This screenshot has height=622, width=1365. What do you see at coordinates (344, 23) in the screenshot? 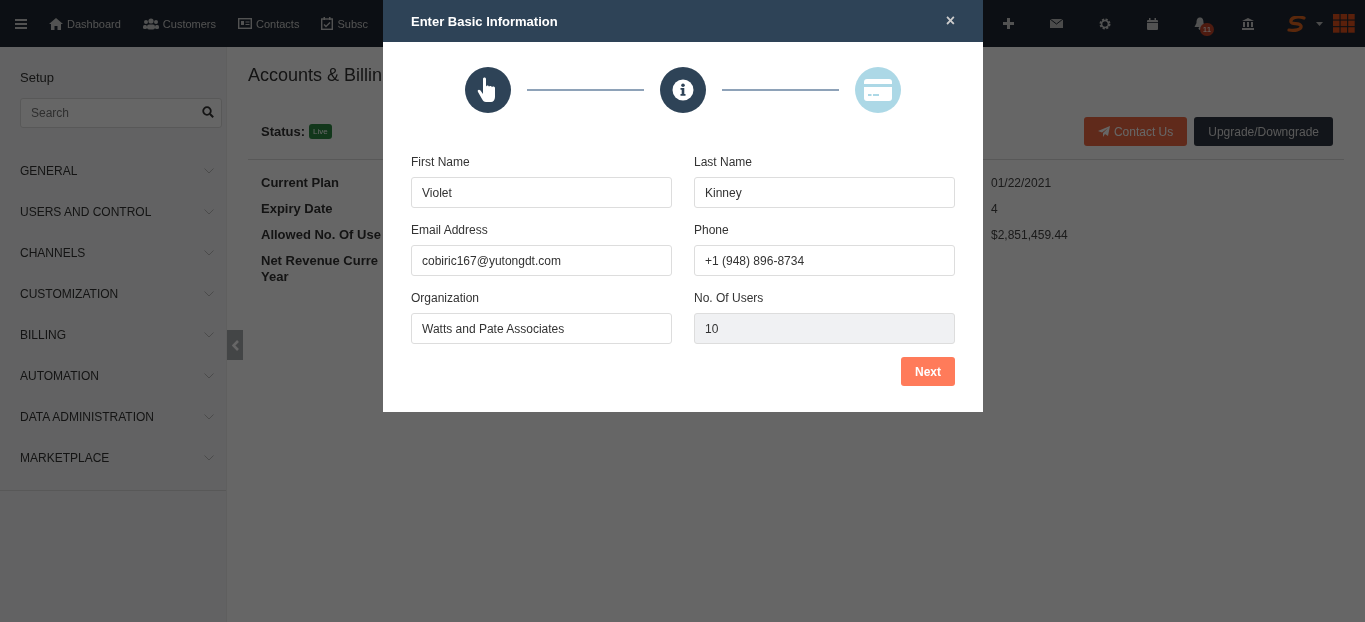
I see `nav-link: Subsc` at bounding box center [344, 23].